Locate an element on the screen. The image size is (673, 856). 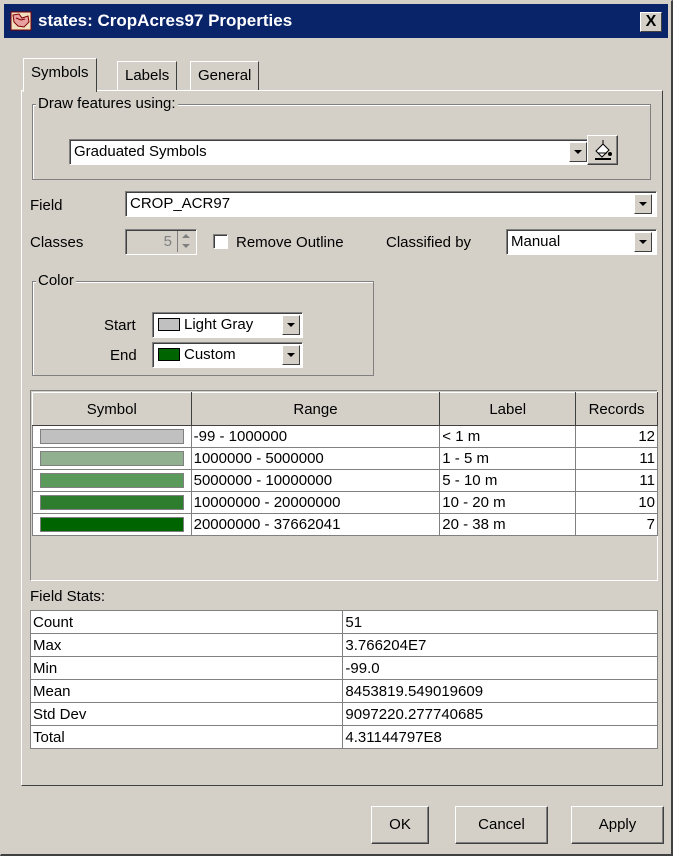
table-row: Max 3.766204E7 is located at coordinates (343, 645).